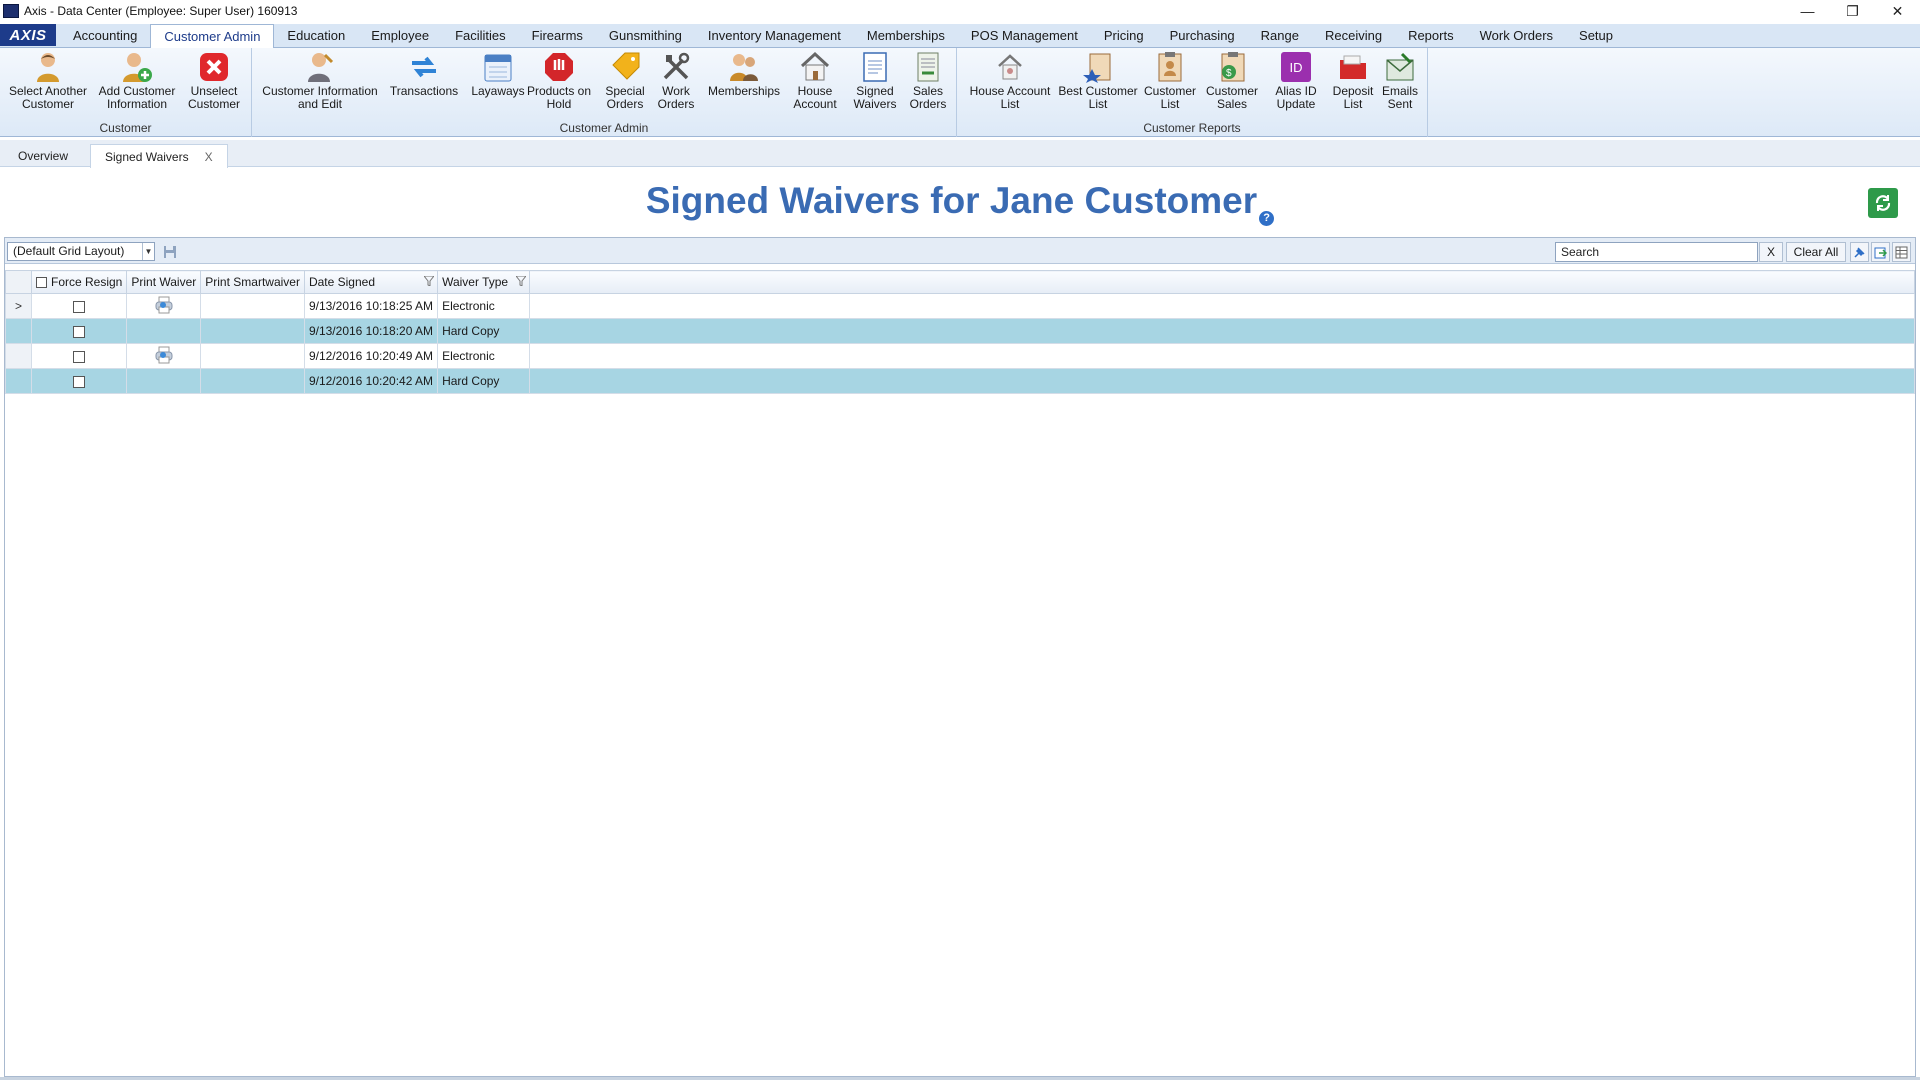 The height and width of the screenshot is (1080, 1920). Describe the element at coordinates (371, 282) in the screenshot. I see `column-header-date-signed: Date Signed` at that location.